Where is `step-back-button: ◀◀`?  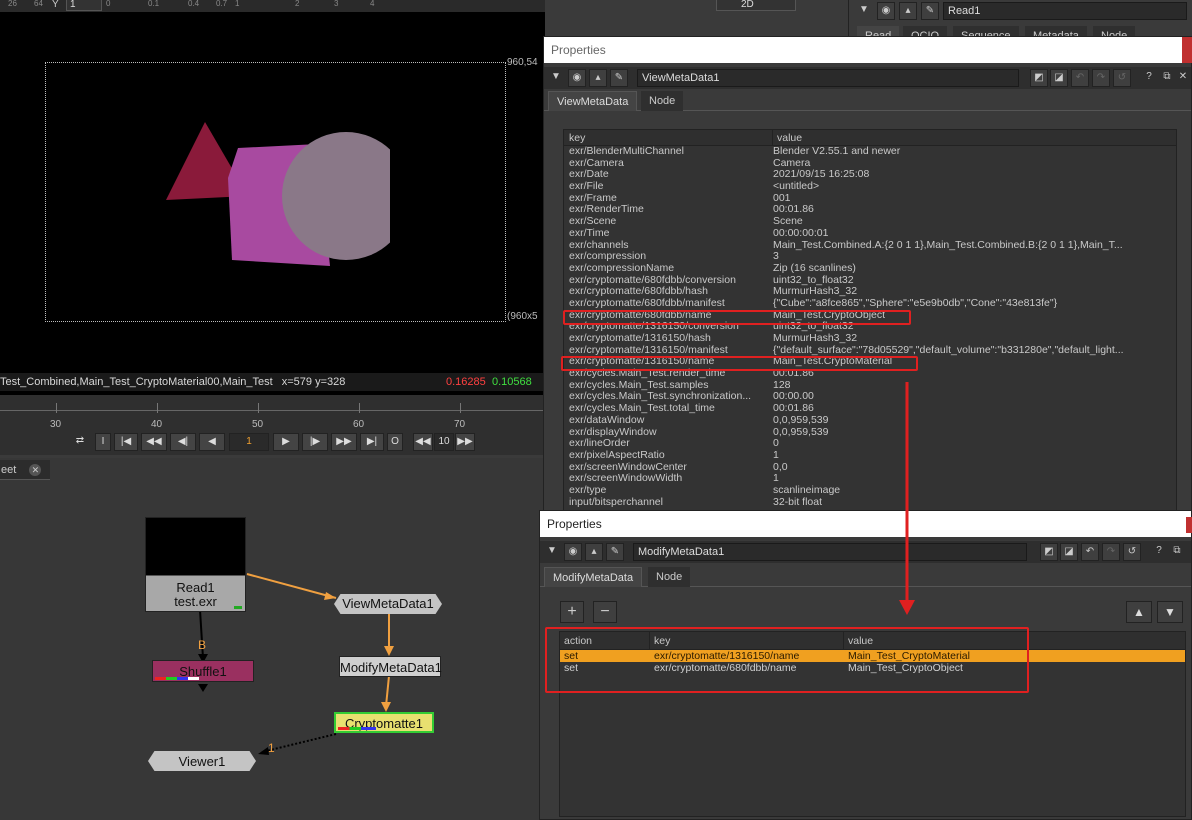 step-back-button: ◀◀ is located at coordinates (423, 442).